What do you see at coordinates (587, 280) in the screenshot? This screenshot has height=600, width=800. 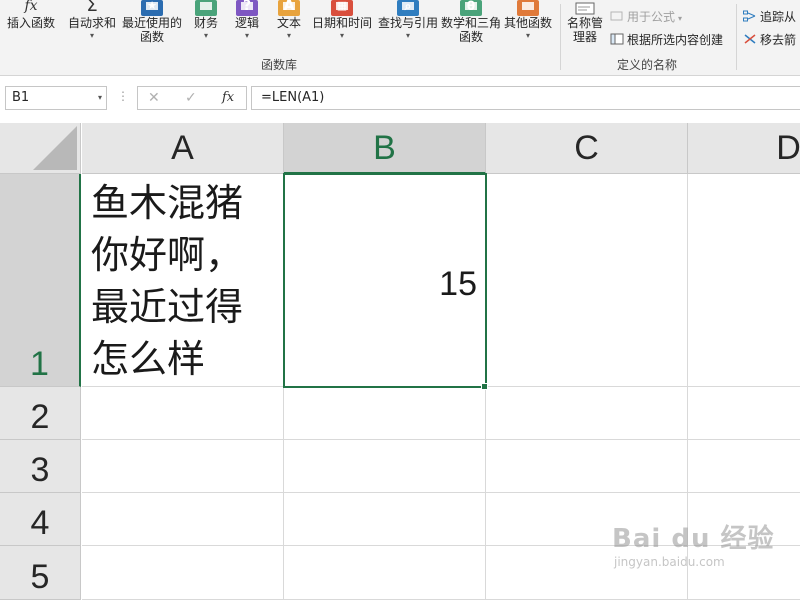 I see `cell-c1` at bounding box center [587, 280].